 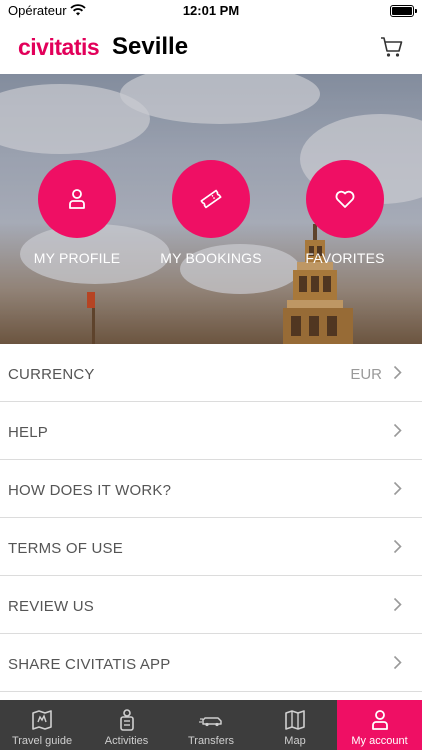 What do you see at coordinates (211, 663) in the screenshot?
I see `menu-item-share: SHARE CIVITATIS APP` at bounding box center [211, 663].